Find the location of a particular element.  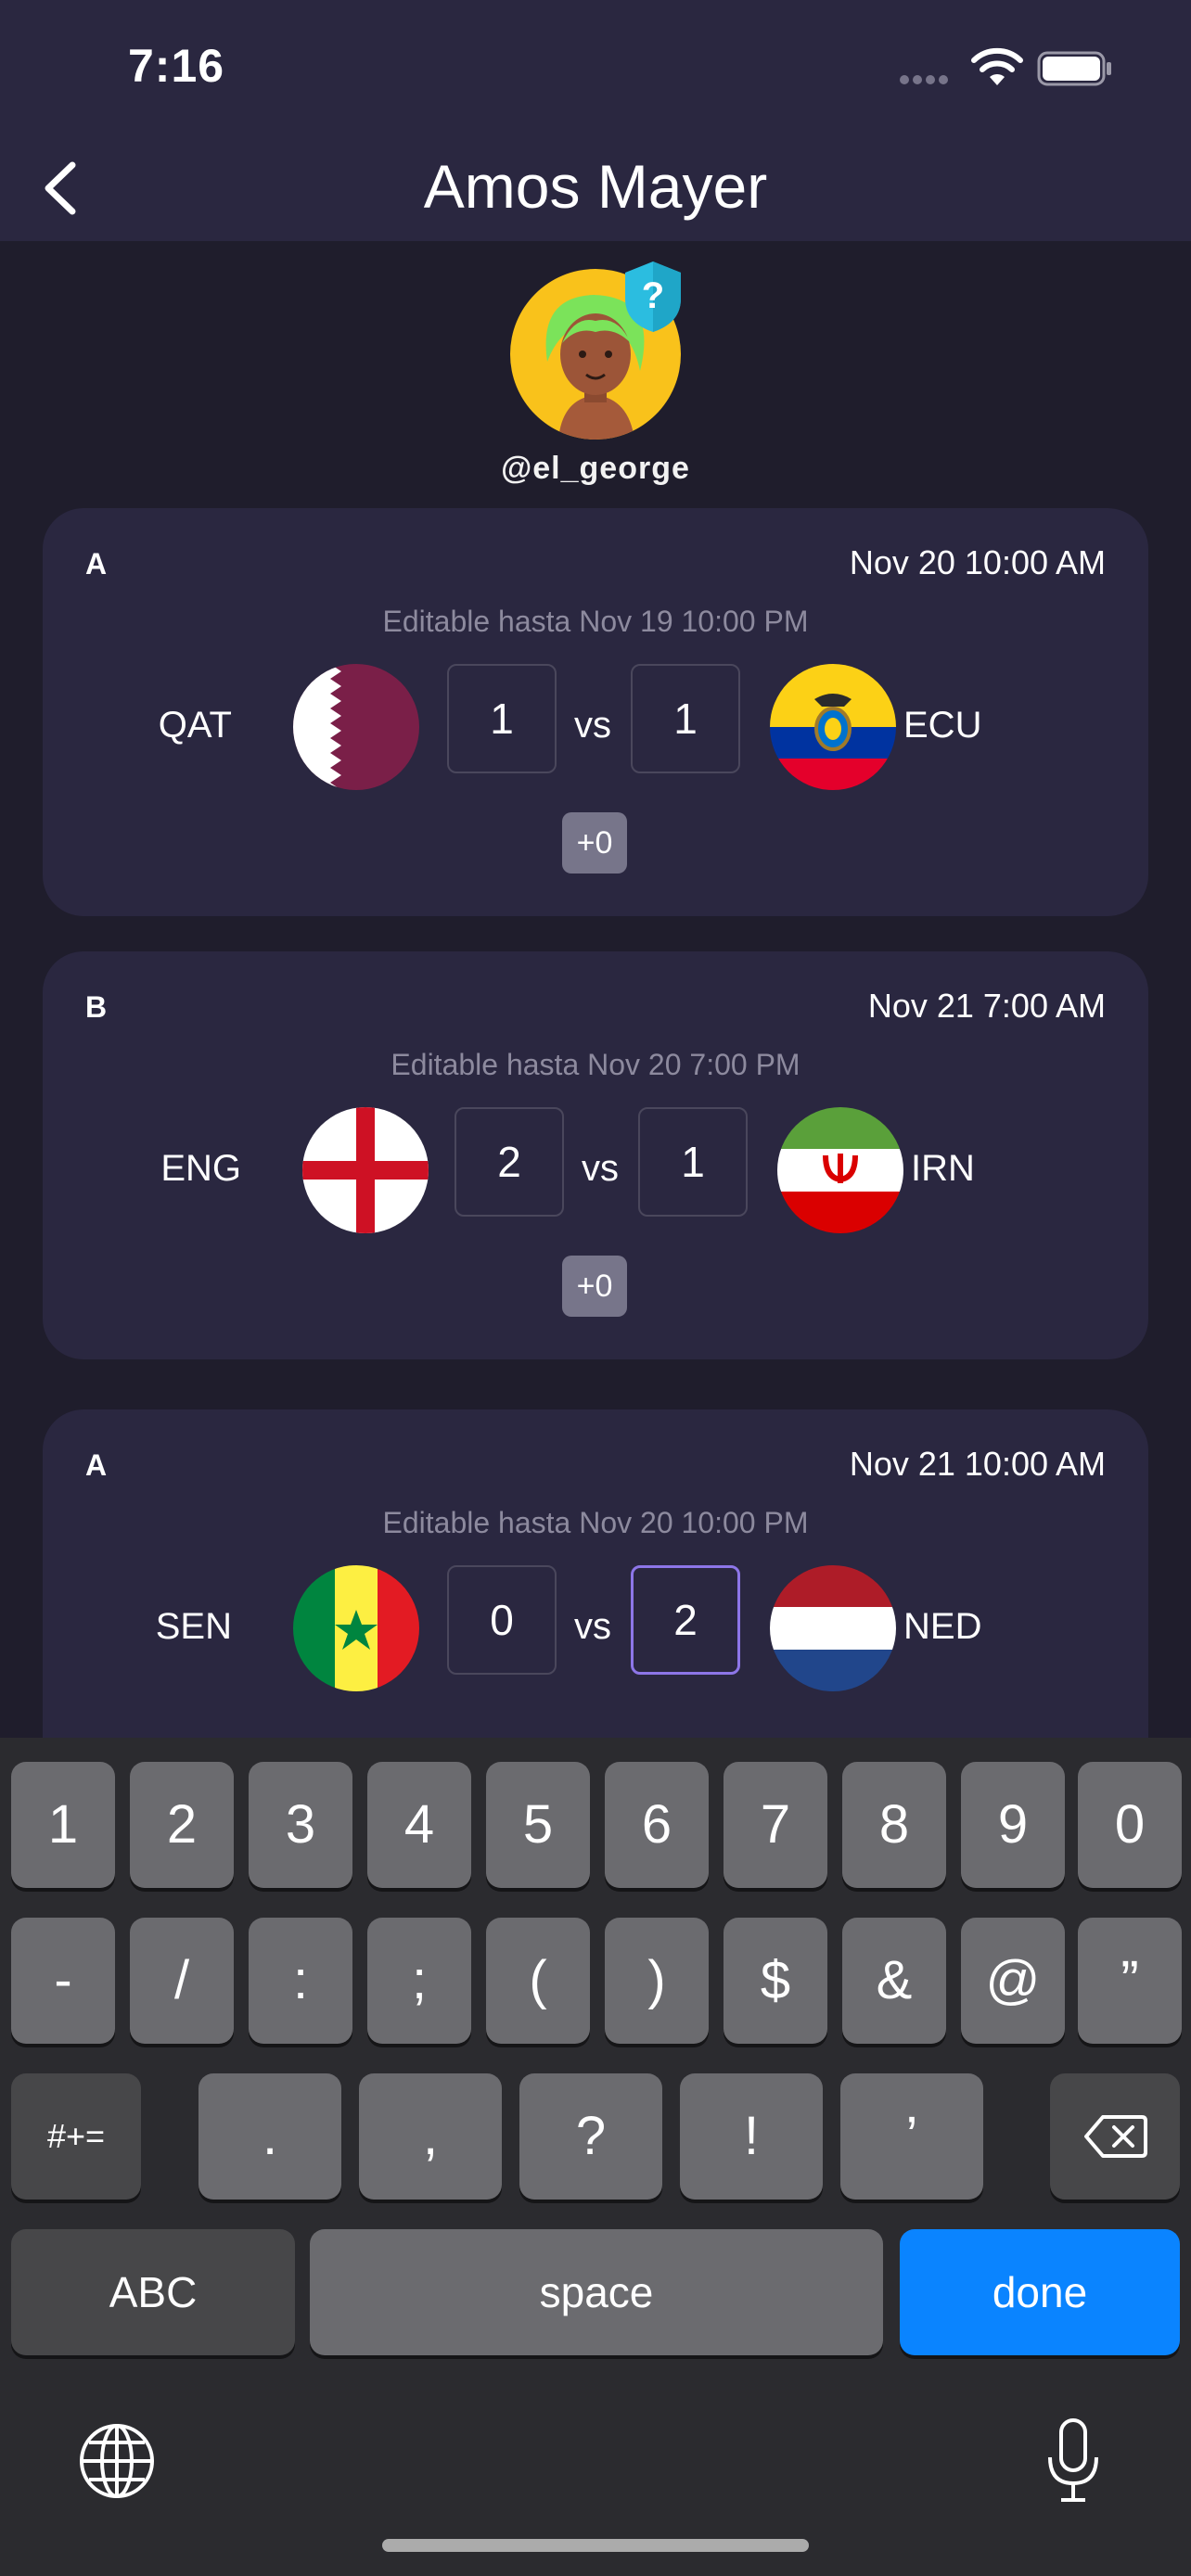

key-dollar: $ is located at coordinates (775, 1981).